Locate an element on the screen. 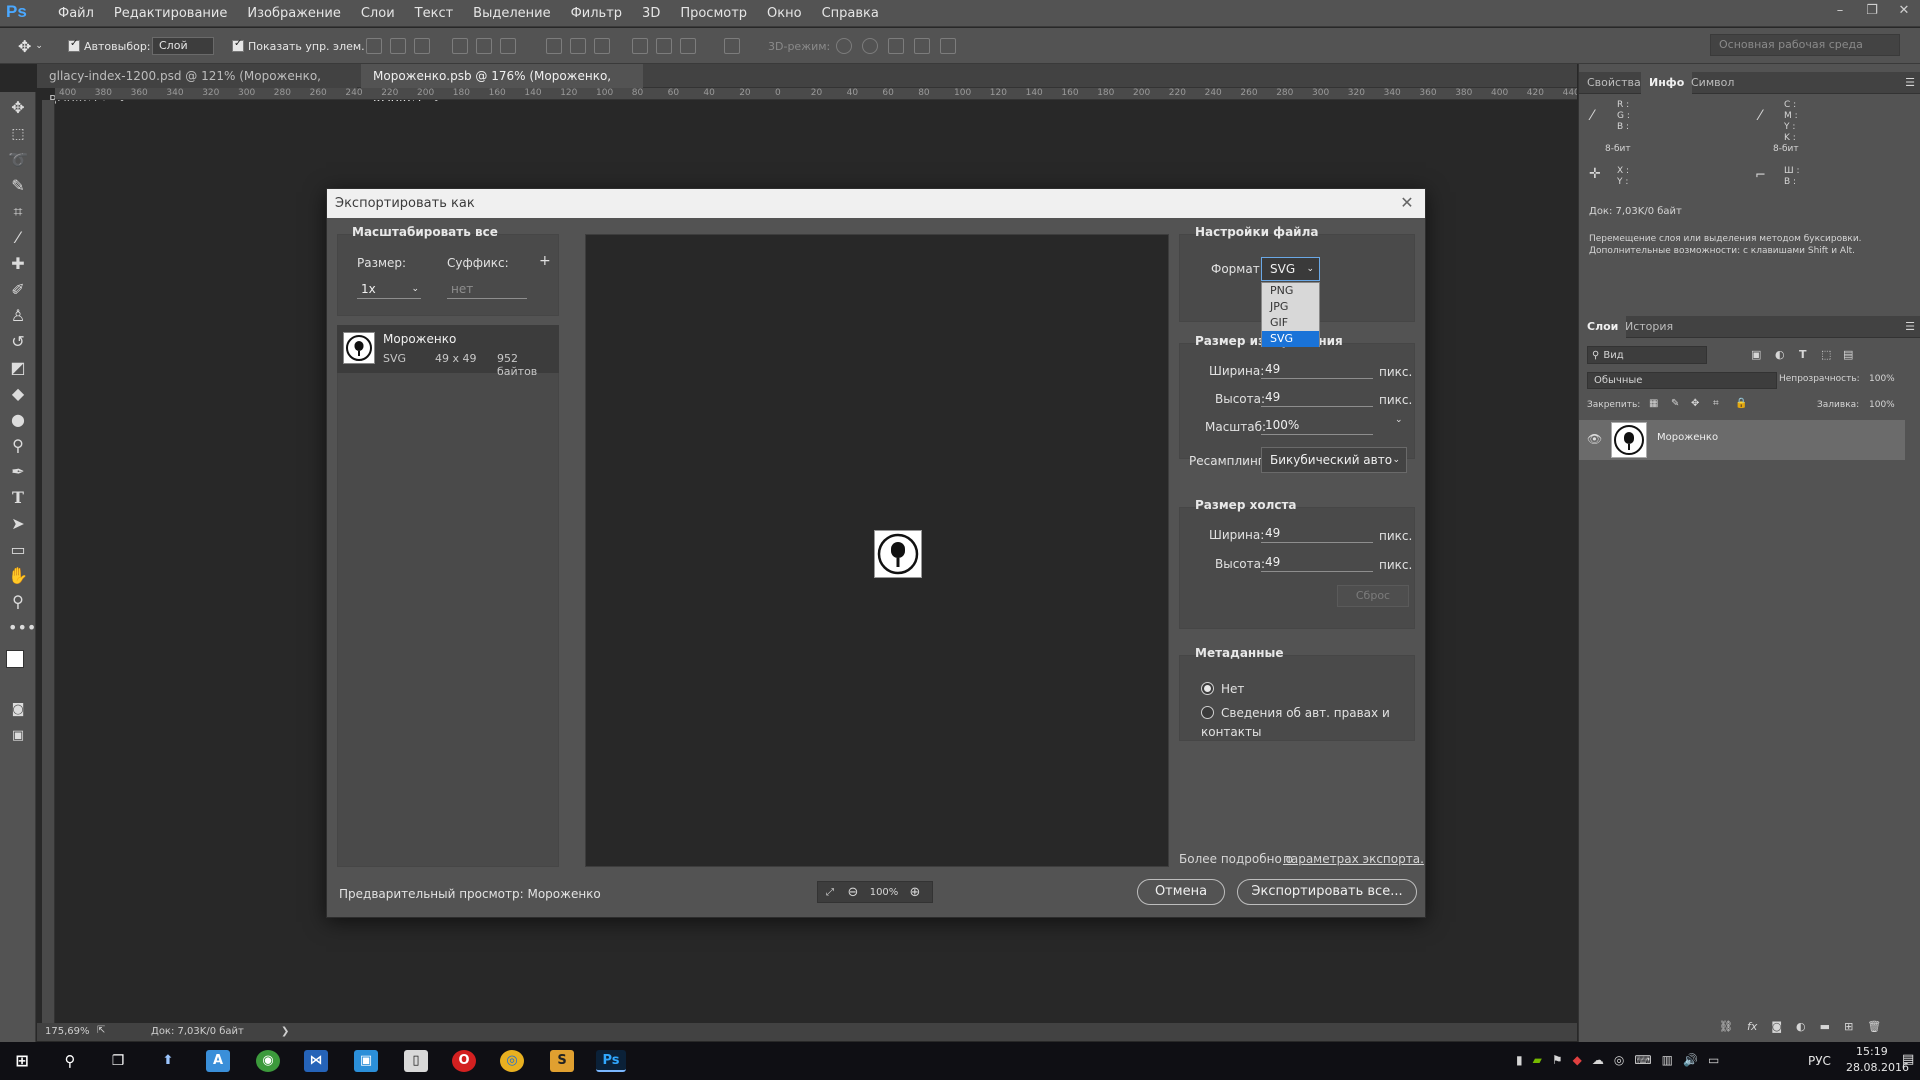 The height and width of the screenshot is (1080, 1920). menu-select: Выделение is located at coordinates (511, 13).